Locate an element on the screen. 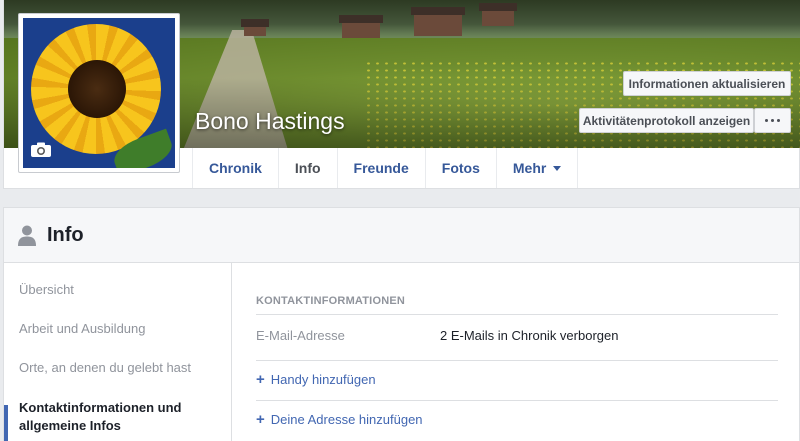  profile-name: Bono Hastings is located at coordinates (270, 121).